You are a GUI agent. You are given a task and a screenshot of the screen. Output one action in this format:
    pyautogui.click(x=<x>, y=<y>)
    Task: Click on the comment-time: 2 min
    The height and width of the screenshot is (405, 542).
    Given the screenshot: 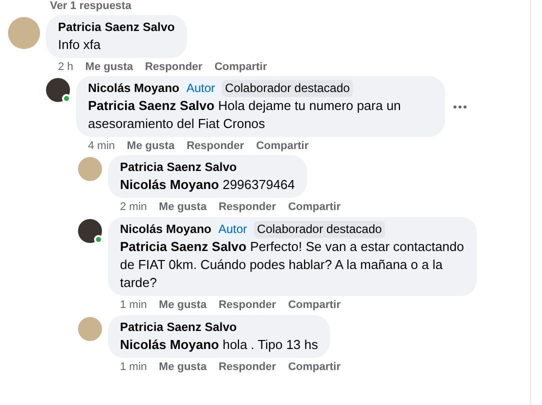 What is the action you would take?
    pyautogui.click(x=133, y=207)
    